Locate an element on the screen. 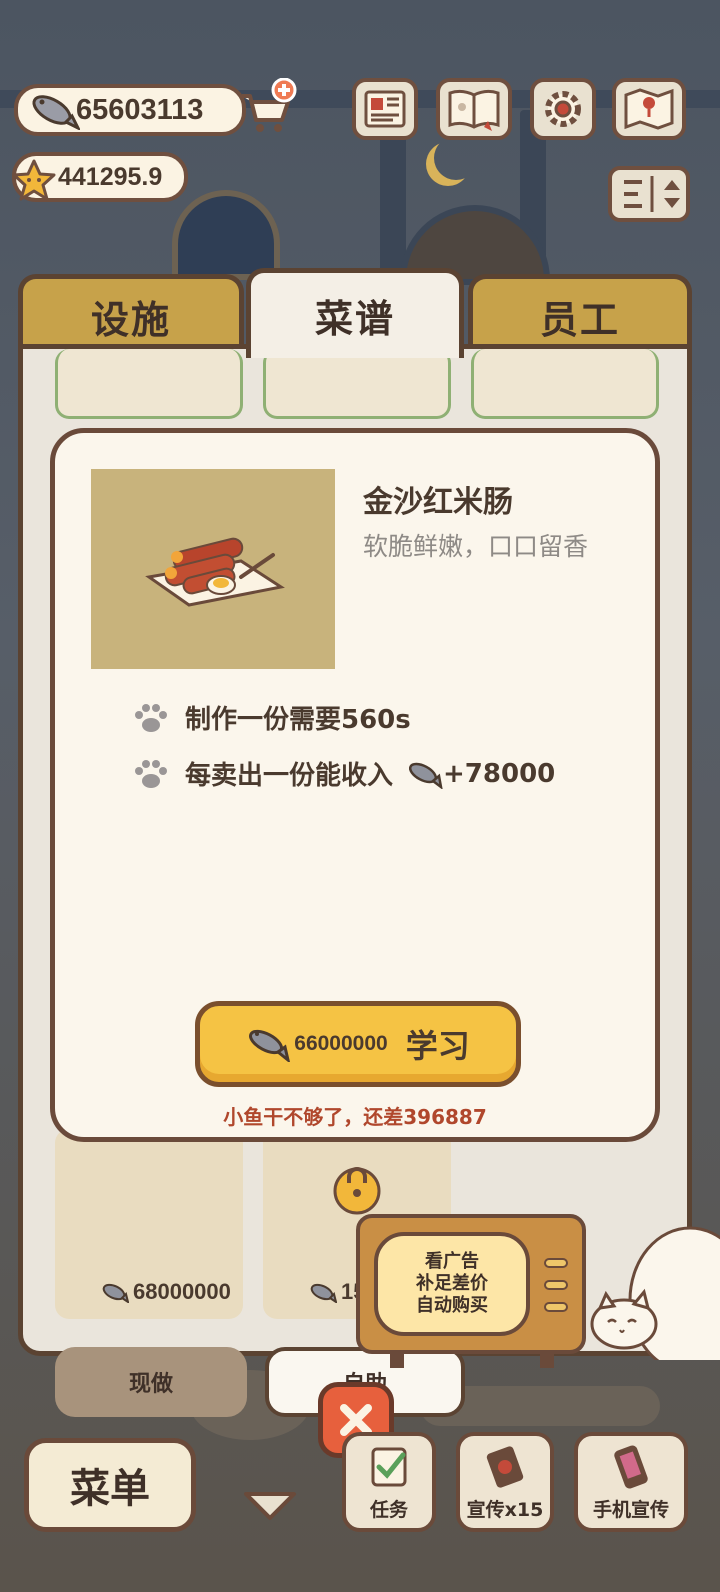 Image resolution: width=720 pixels, height=1592 pixels. recipe-book-icon is located at coordinates (474, 109).